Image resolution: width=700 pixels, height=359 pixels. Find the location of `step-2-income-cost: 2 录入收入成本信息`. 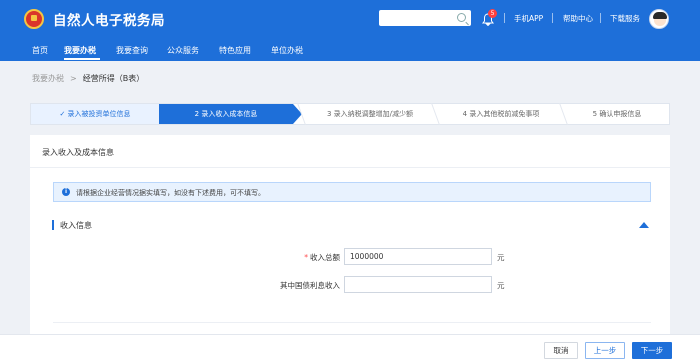

step-2-income-cost: 2 录入收入成本信息 is located at coordinates (226, 114).